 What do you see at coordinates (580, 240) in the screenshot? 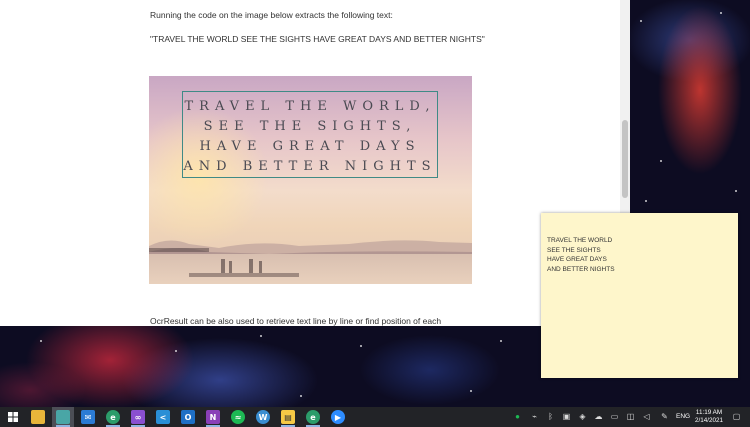
I see `sticky-line: TRAVEL THE WORLD` at bounding box center [580, 240].